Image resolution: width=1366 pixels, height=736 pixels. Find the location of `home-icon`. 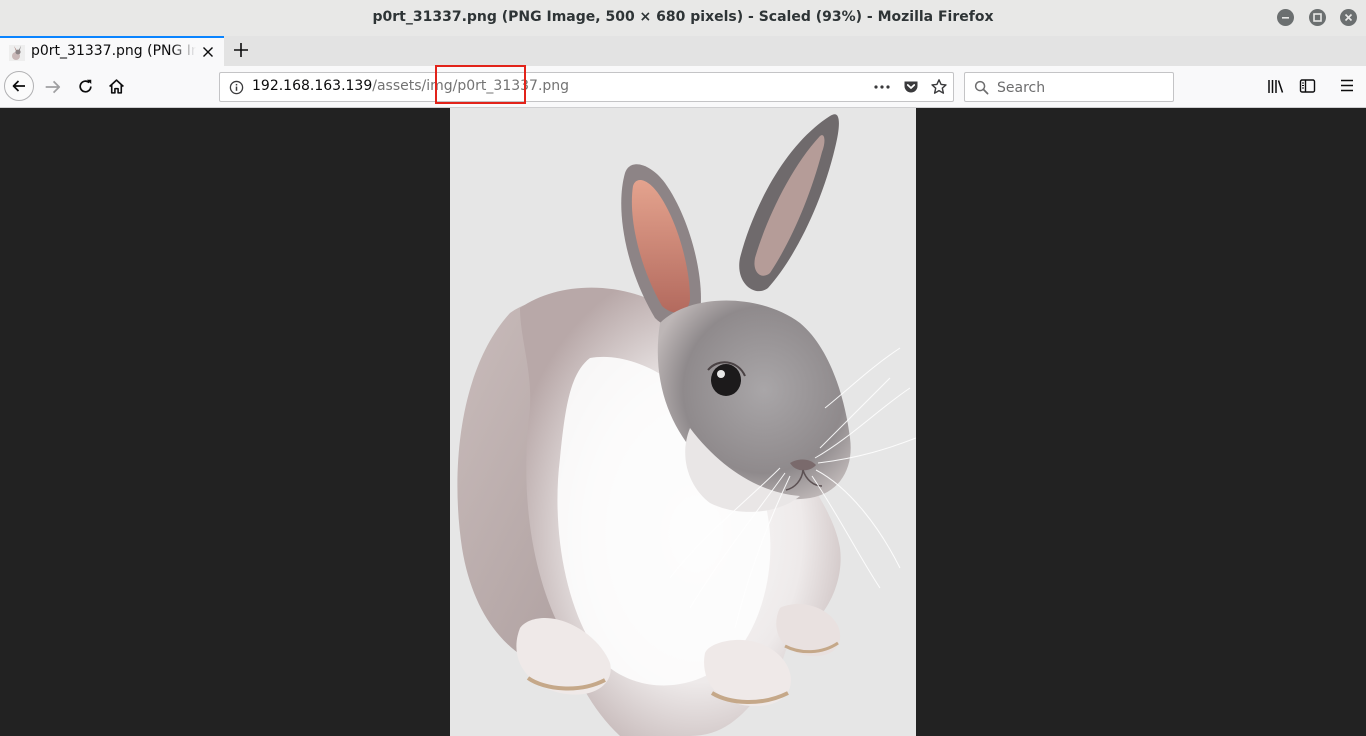

home-icon is located at coordinates (116, 86).